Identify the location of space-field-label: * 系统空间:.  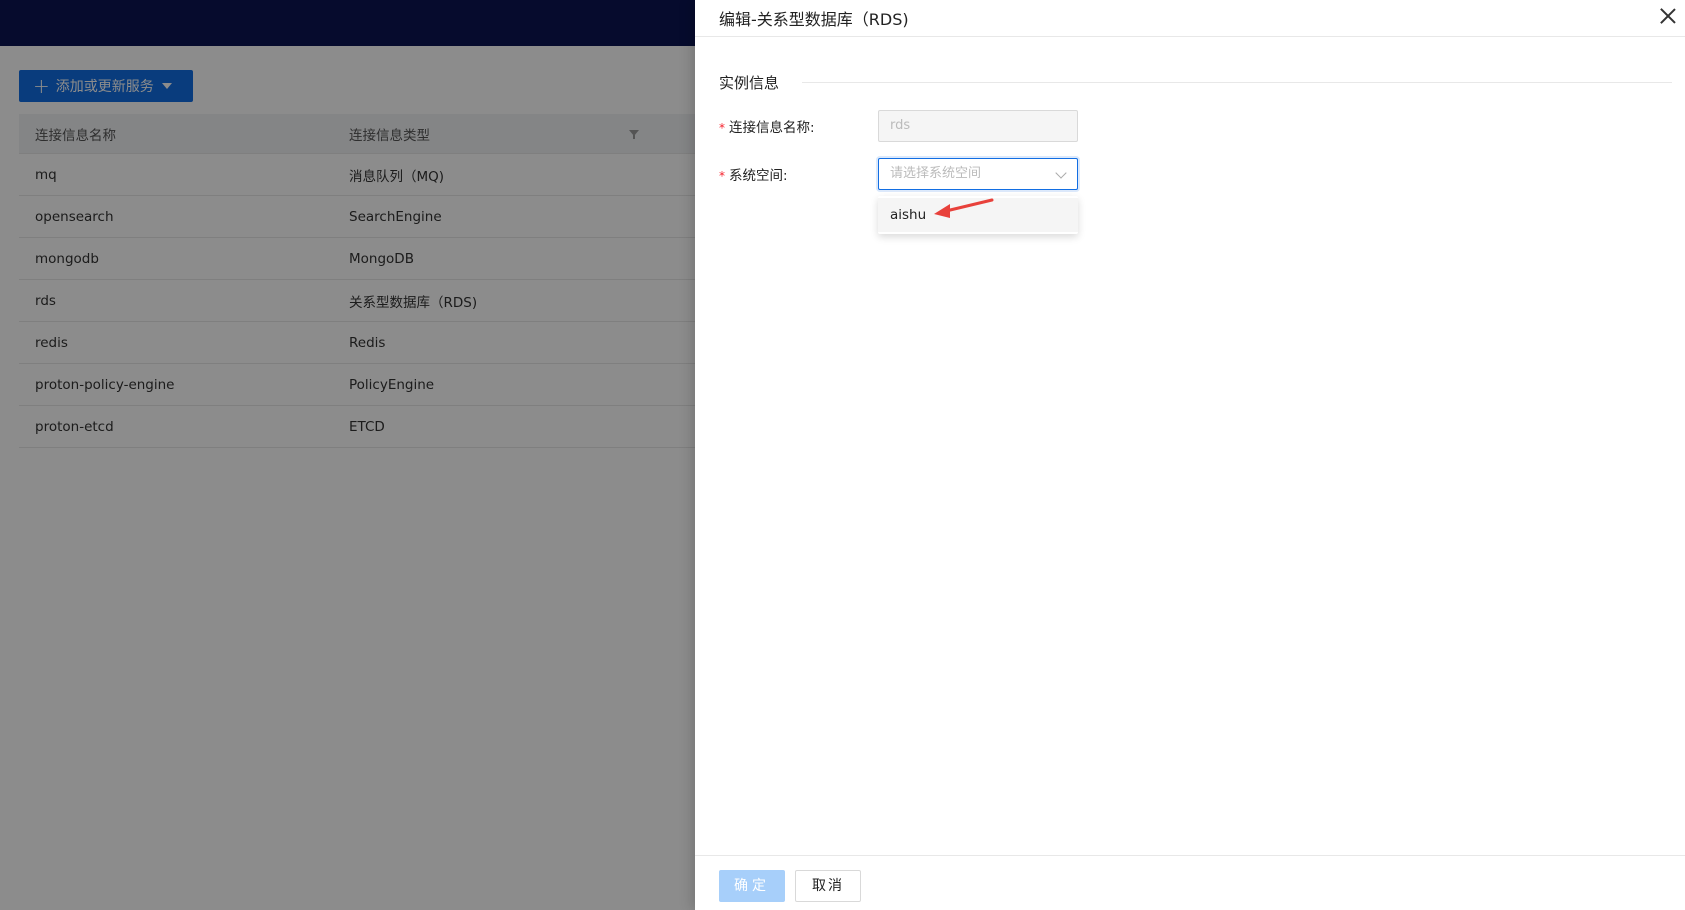
(753, 176).